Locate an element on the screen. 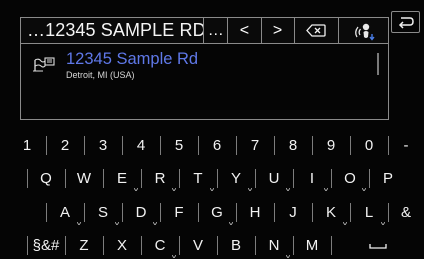 Image resolution: width=424 pixels, height=259 pixels. key-w: W is located at coordinates (84, 178).